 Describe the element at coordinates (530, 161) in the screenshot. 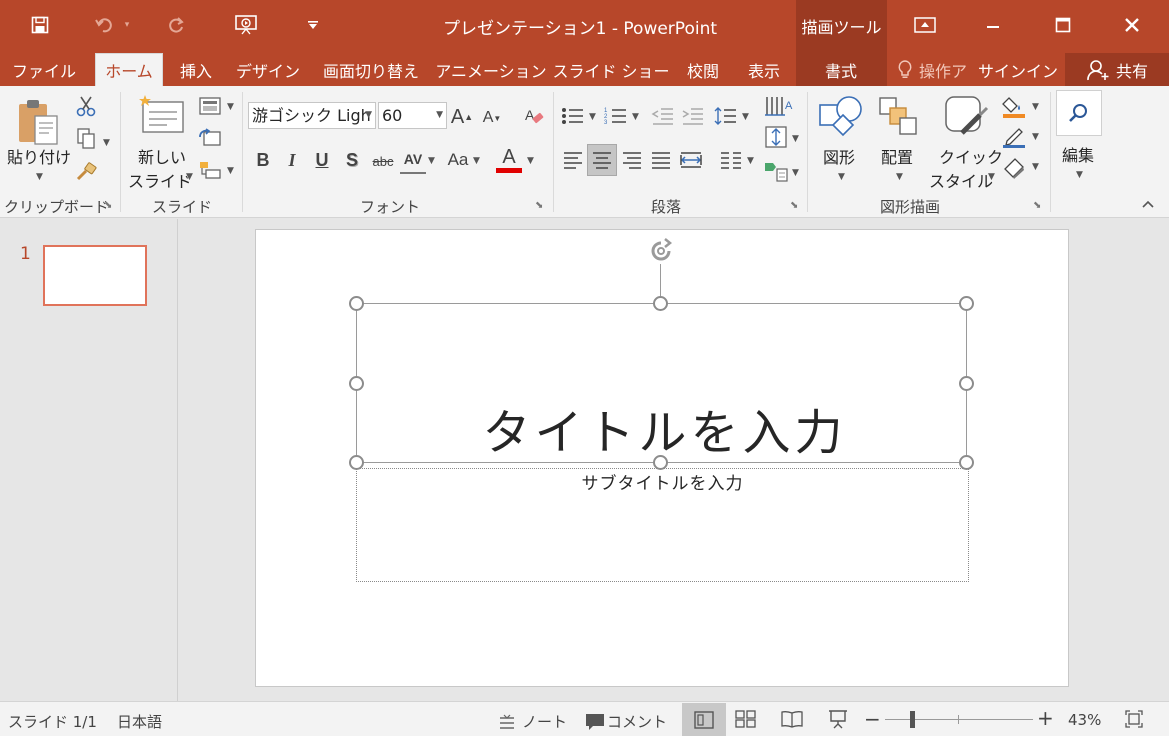

I see `font-color-dropdown-icon: ▼` at that location.